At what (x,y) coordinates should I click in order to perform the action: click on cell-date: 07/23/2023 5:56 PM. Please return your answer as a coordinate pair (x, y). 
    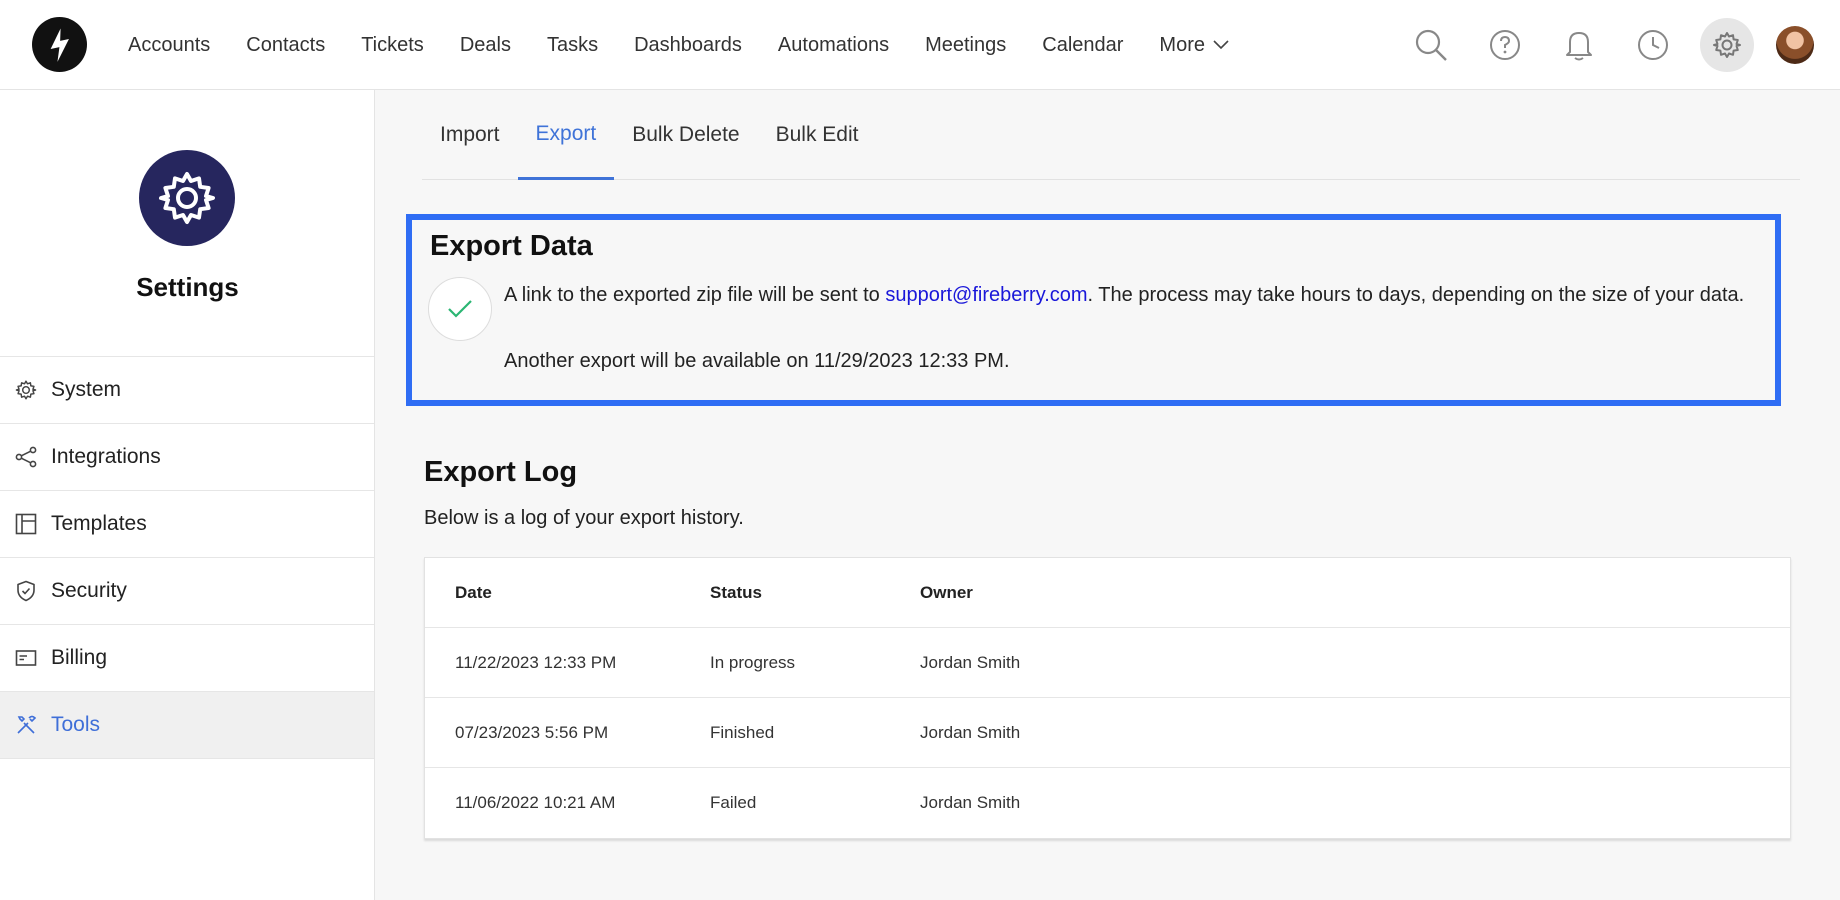
    Looking at the image, I should click on (532, 732).